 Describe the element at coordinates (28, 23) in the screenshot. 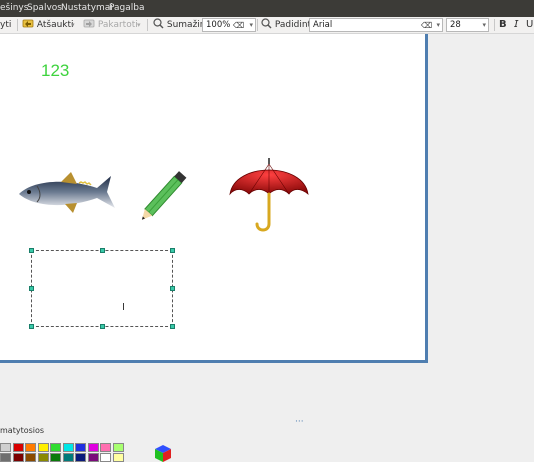

I see `undo-icon` at that location.